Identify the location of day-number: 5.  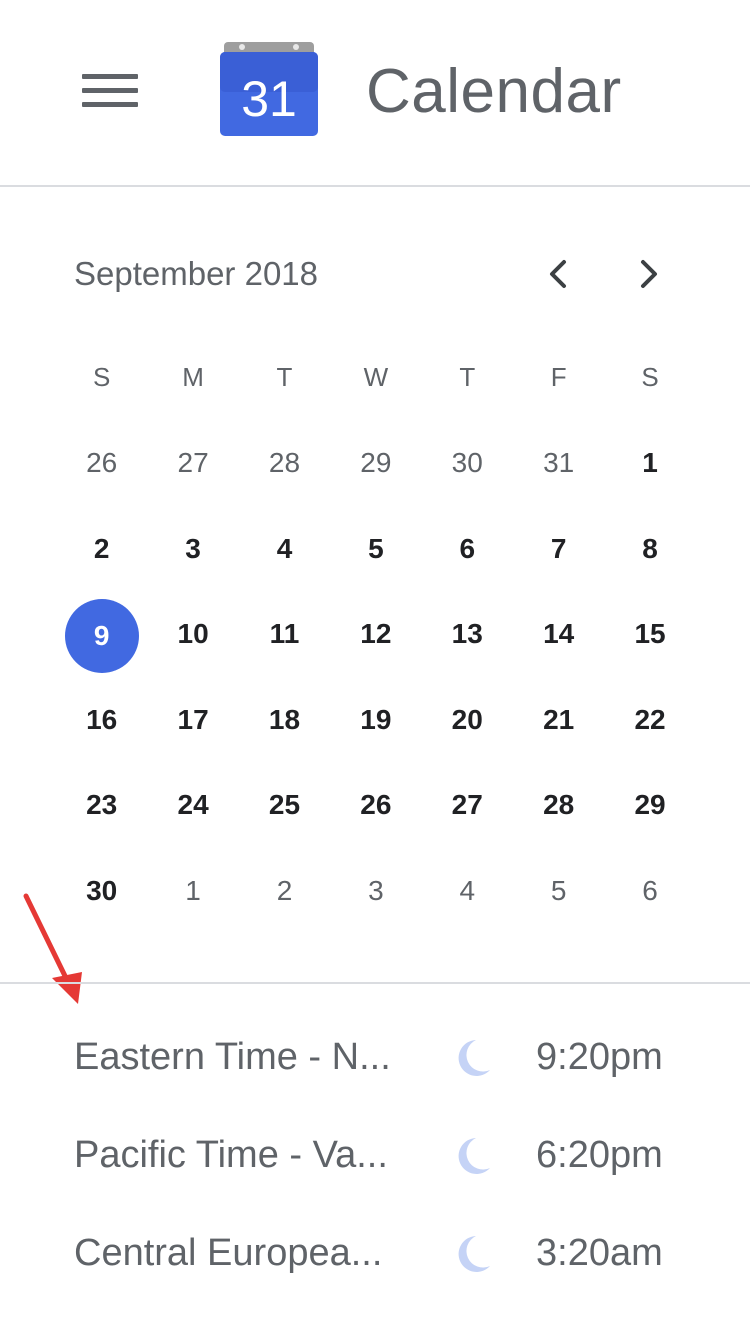
(376, 548).